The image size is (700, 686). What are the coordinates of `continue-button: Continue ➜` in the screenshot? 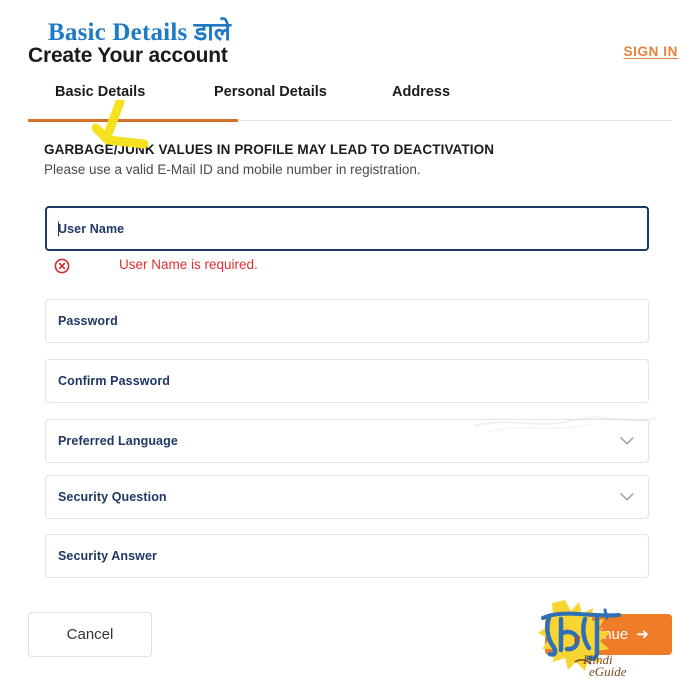 It's located at (608, 634).